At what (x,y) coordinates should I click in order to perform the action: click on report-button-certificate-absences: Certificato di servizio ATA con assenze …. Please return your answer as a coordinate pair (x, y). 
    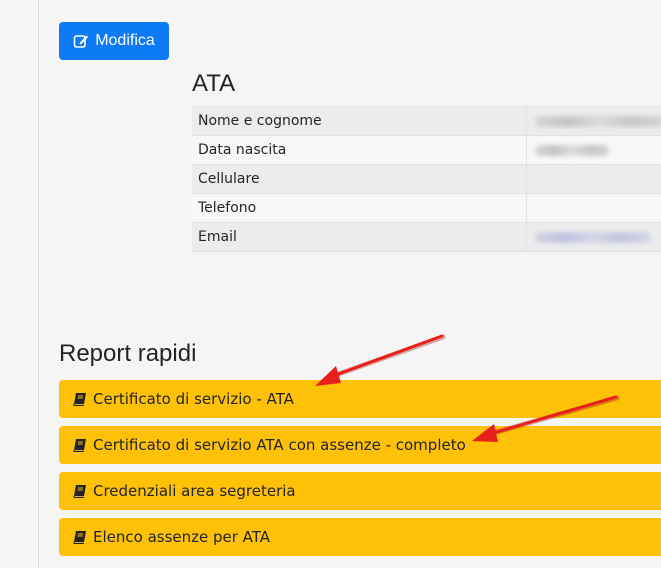
    Looking at the image, I should click on (360, 445).